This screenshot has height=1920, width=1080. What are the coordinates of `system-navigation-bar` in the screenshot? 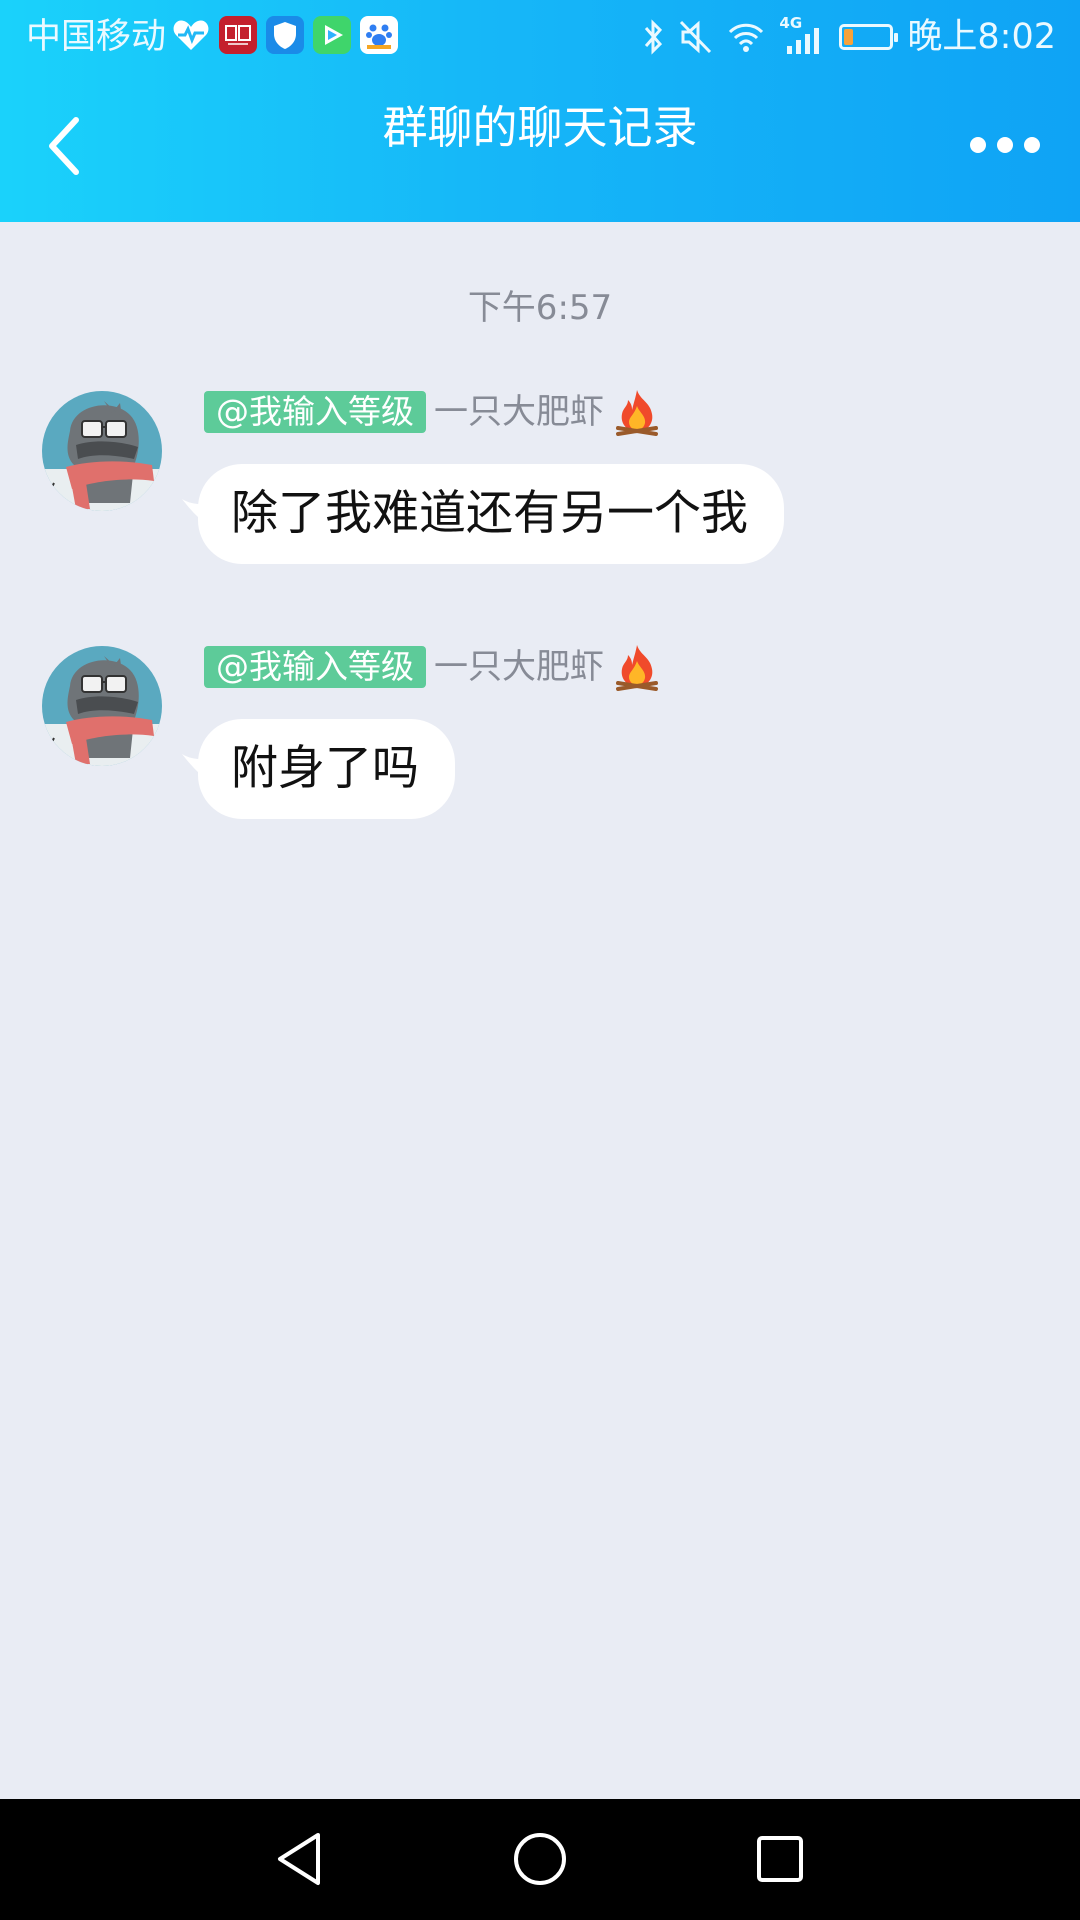 It's located at (540, 1859).